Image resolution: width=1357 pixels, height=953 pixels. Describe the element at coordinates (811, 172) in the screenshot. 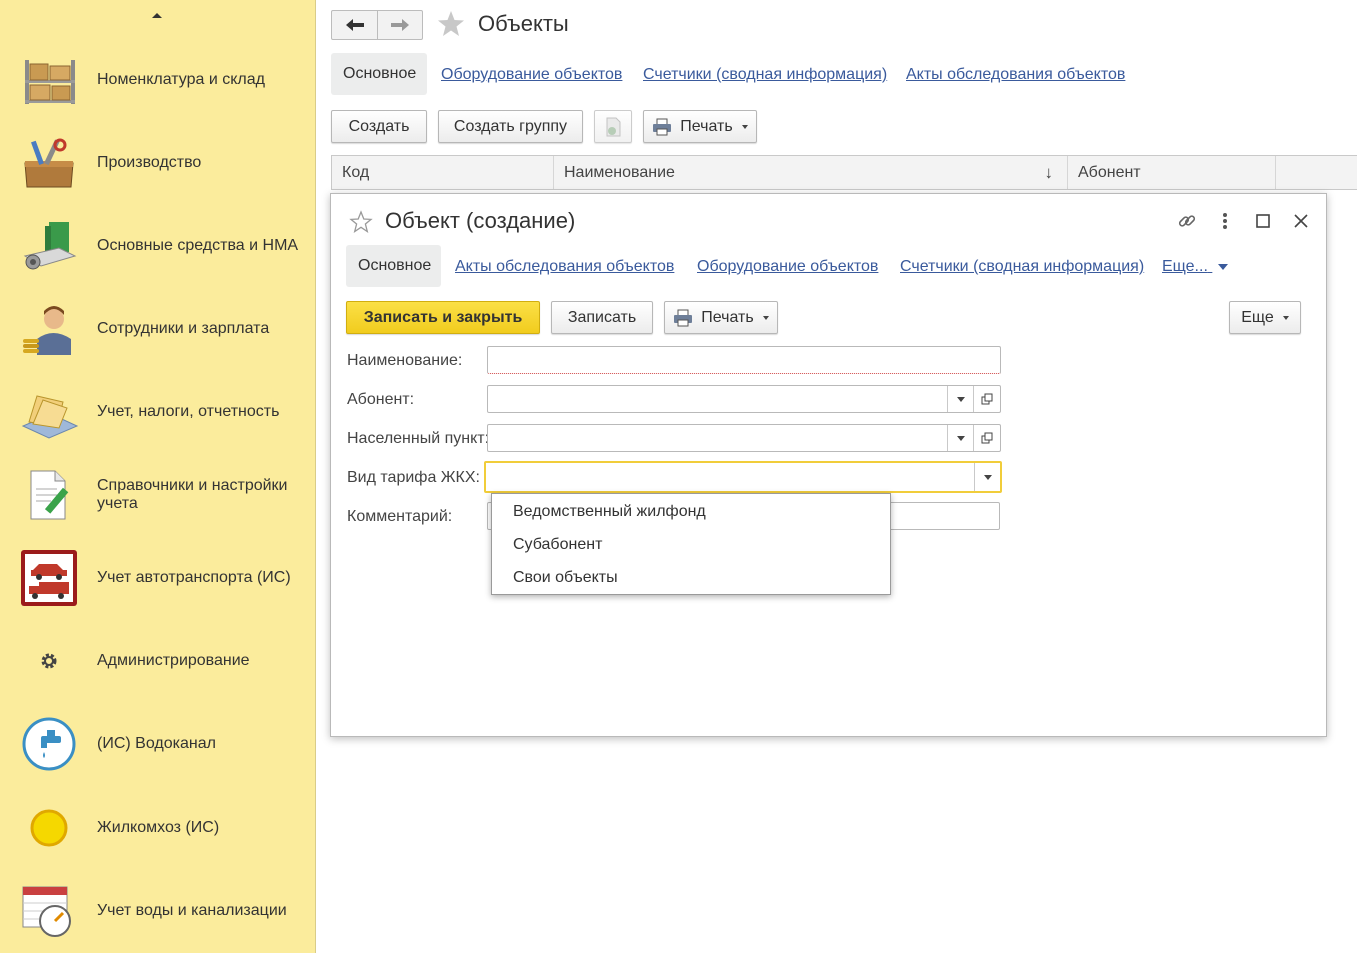

I see `column-name: Наименование ↓` at that location.